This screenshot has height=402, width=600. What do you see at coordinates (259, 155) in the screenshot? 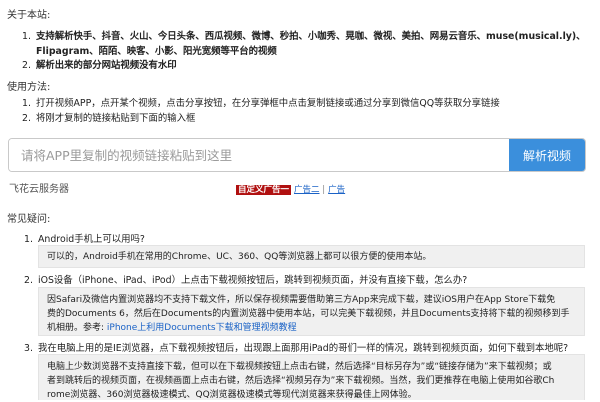
I see `video-link-input` at bounding box center [259, 155].